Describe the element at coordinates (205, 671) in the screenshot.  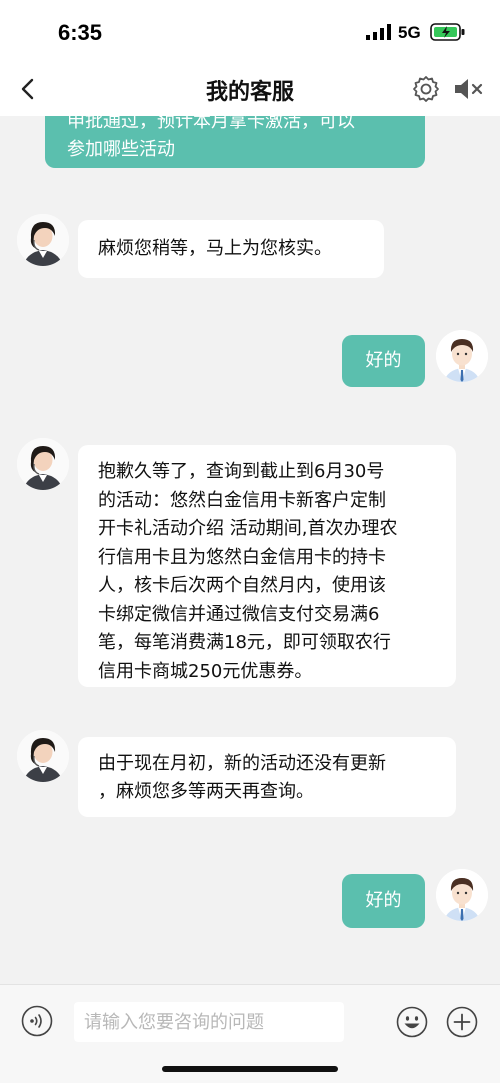
I see `message-line: 信用卡商城250元优惠券。` at that location.